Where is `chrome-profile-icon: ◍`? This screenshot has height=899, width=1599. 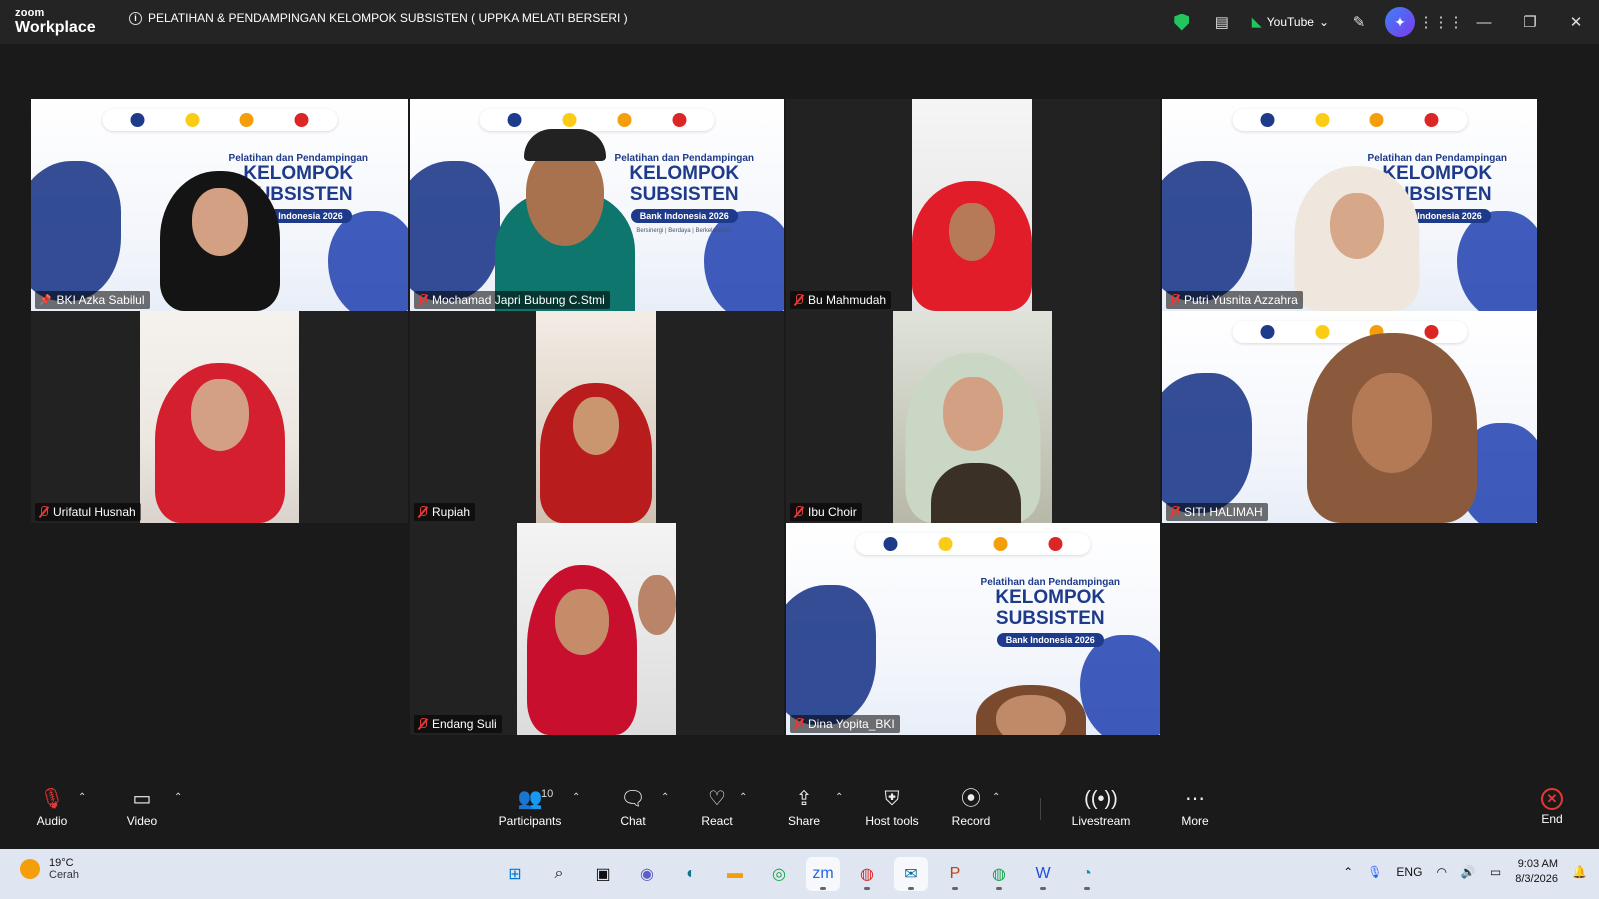 chrome-profile-icon: ◍ is located at coordinates (999, 874).